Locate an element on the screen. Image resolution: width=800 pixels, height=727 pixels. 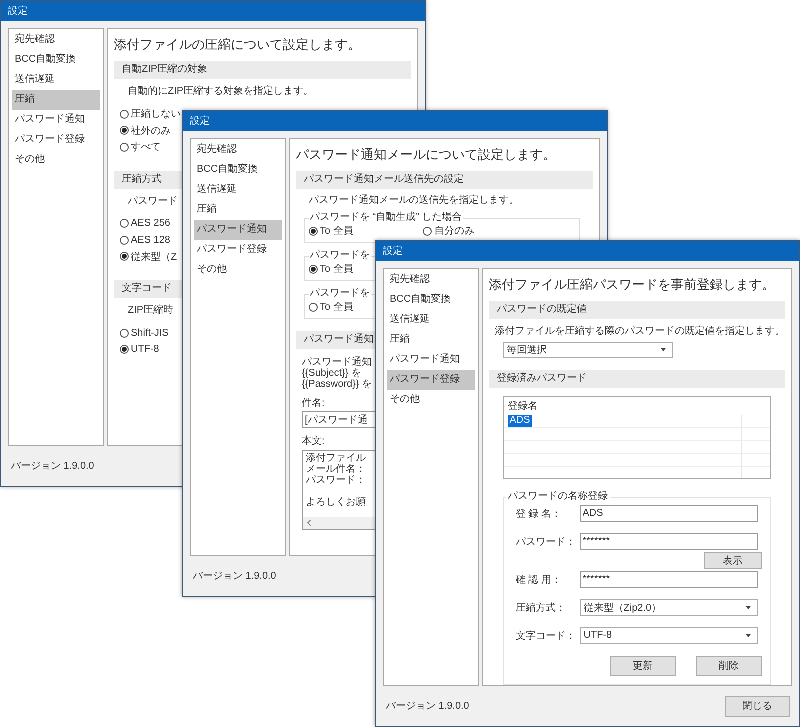
field-label: 確 認 用： is located at coordinates (539, 580).